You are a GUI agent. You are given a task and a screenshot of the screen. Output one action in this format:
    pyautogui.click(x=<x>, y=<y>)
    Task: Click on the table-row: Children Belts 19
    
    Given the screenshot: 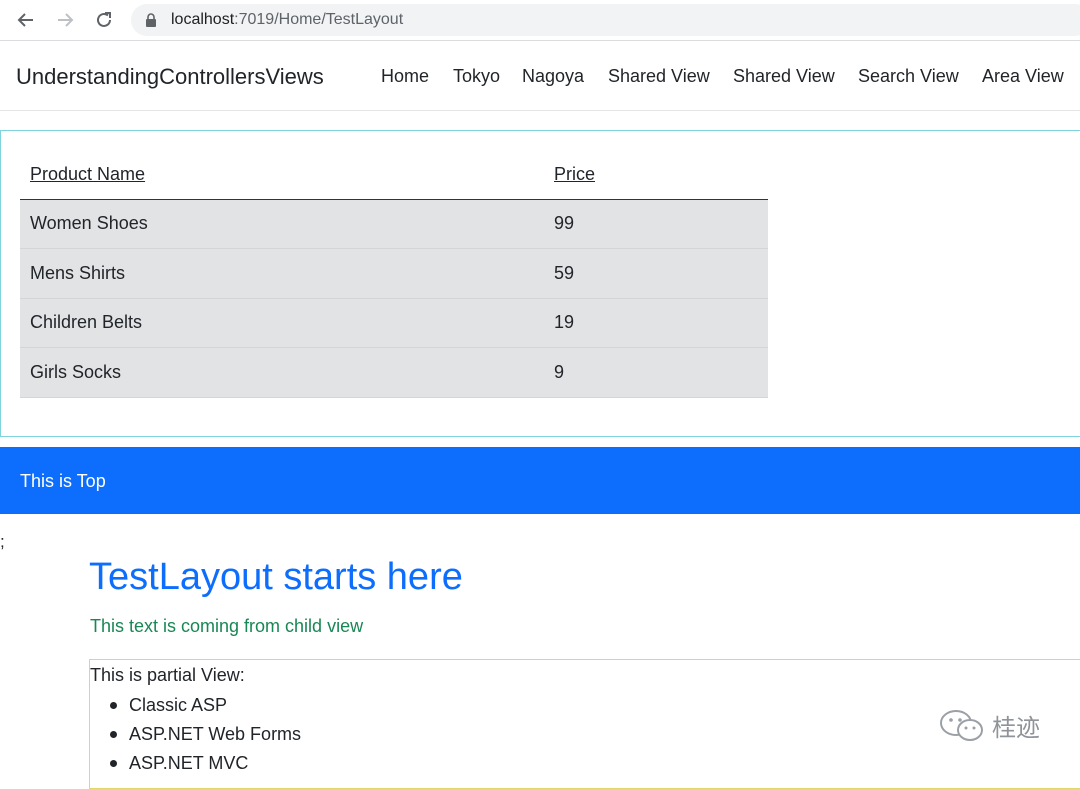 What is the action you would take?
    pyautogui.click(x=394, y=323)
    